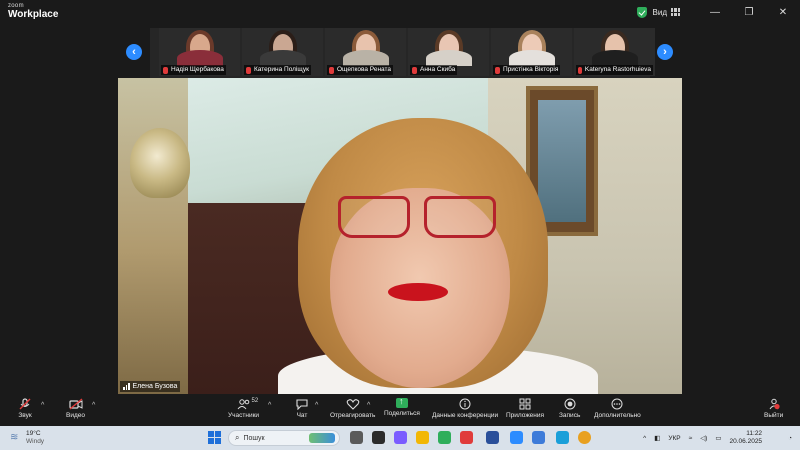  I want to click on leave-label: Выйти, so click(774, 415).